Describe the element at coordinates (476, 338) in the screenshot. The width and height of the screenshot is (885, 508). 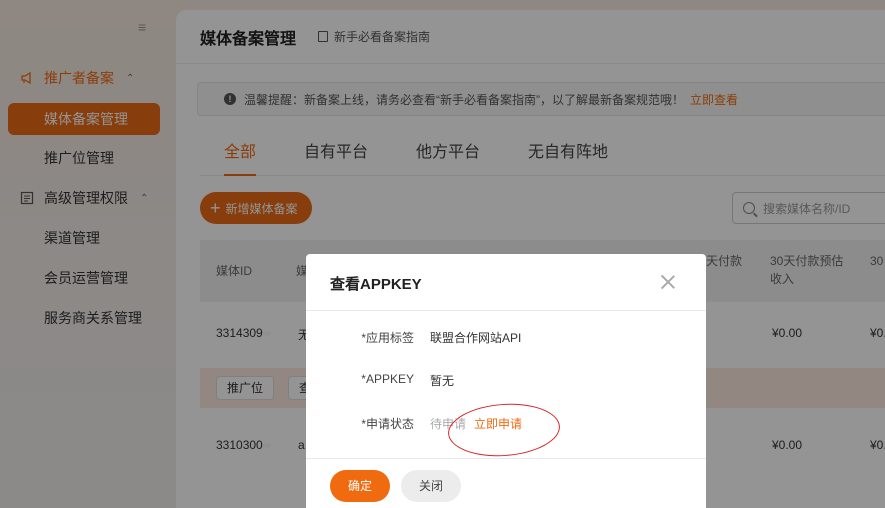
I see `field-value: 联盟合作网站API` at that location.